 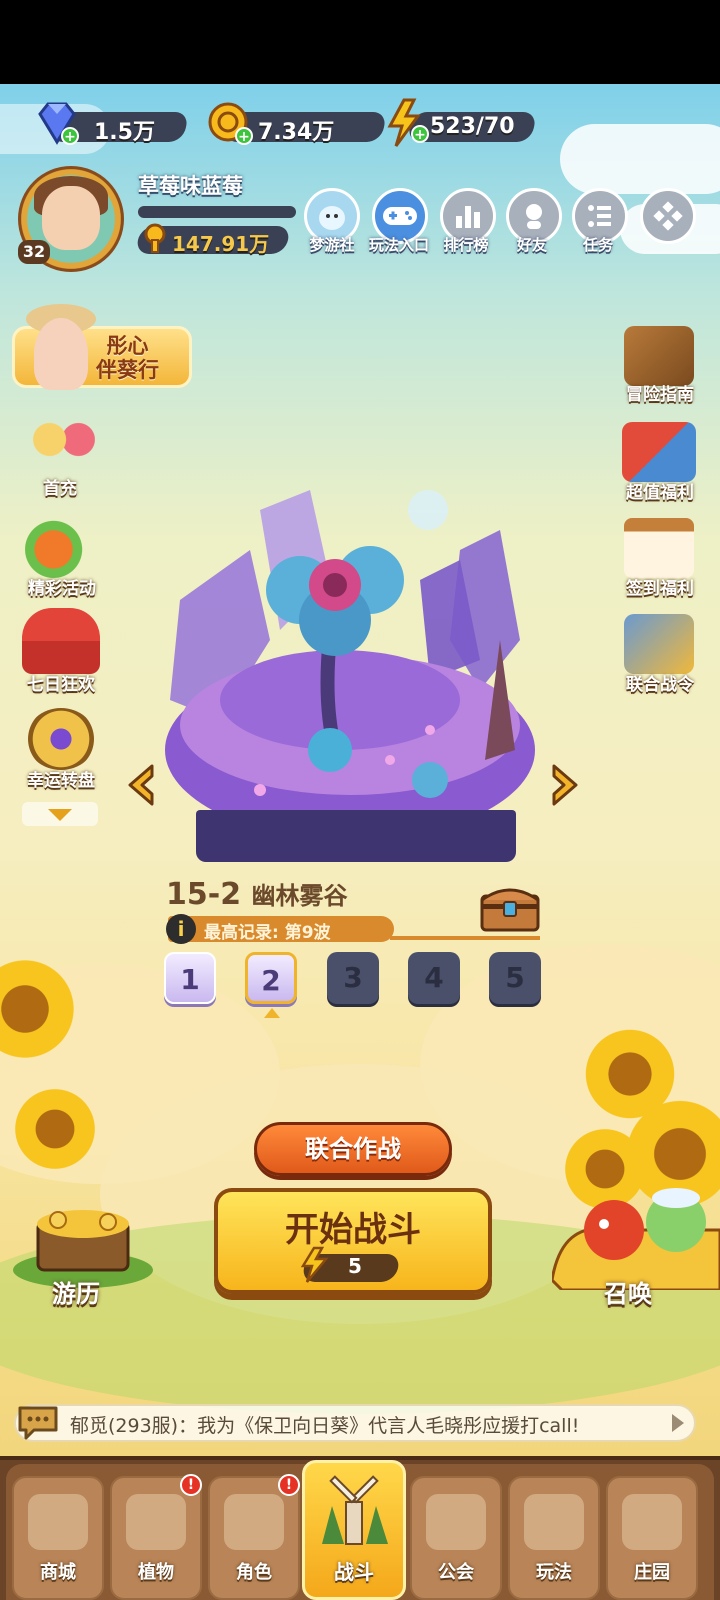 I want to click on nav-label-characters: 角色, so click(x=254, y=1572).